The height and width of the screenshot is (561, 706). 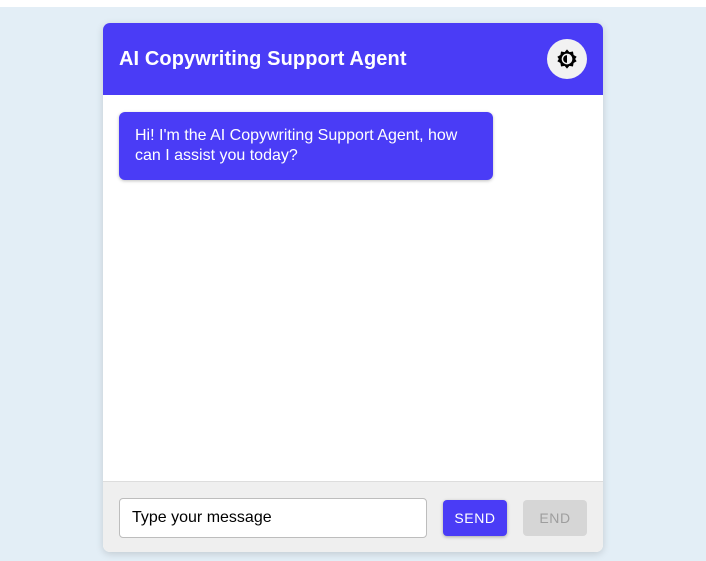 I want to click on chat-title: AI Copywriting Support Agent, so click(x=263, y=58).